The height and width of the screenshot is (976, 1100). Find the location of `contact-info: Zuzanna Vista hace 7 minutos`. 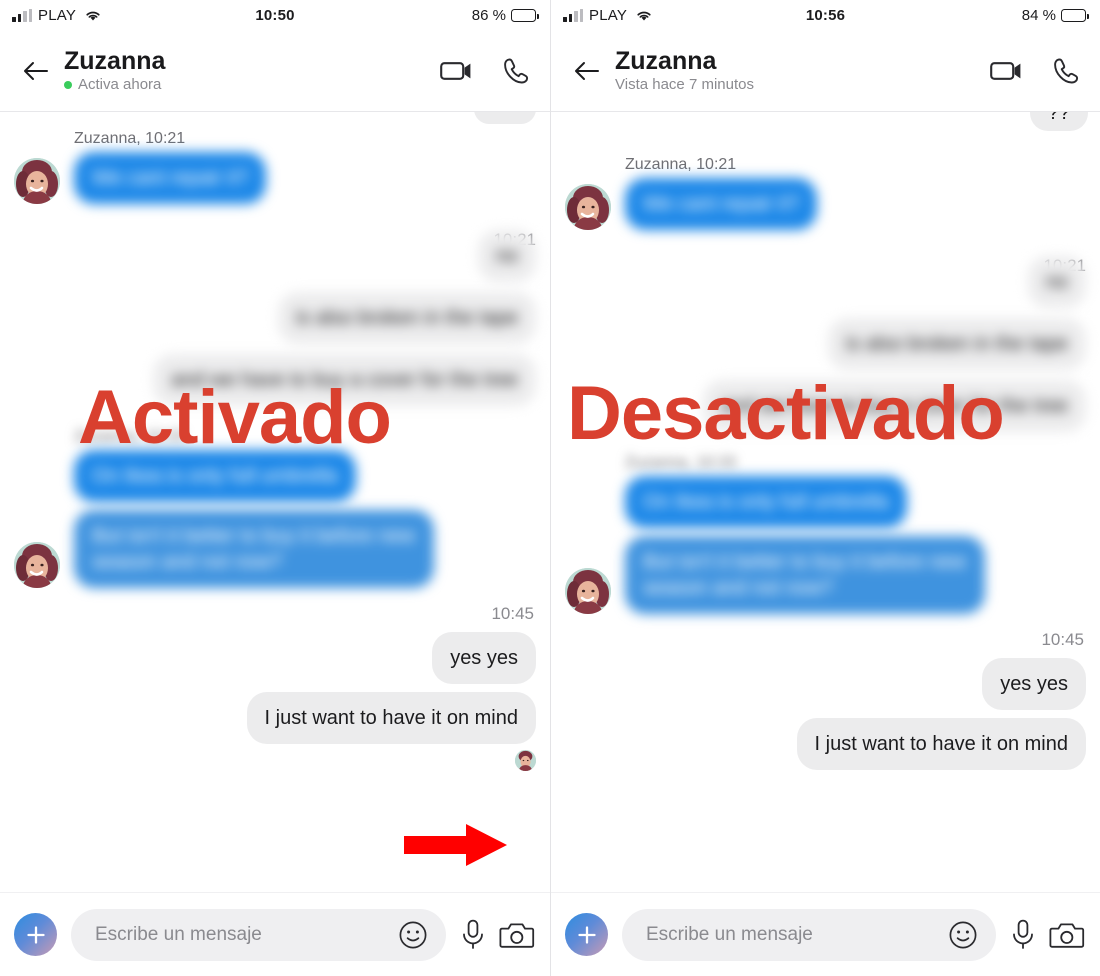

contact-info: Zuzanna Vista hace 7 minutos is located at coordinates (684, 70).